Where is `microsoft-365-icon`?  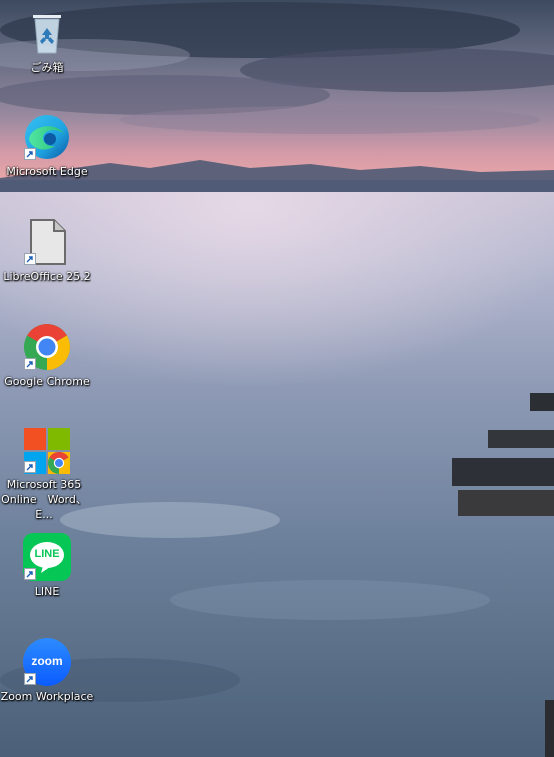
microsoft-365-icon is located at coordinates (47, 451).